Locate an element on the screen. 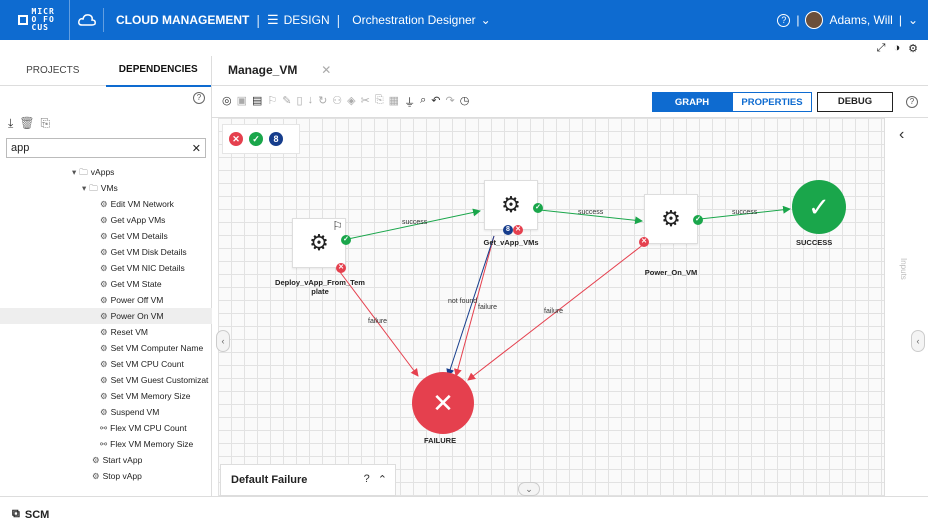 This screenshot has width=928, height=532. section-crumb: DESIGN is located at coordinates (307, 20).